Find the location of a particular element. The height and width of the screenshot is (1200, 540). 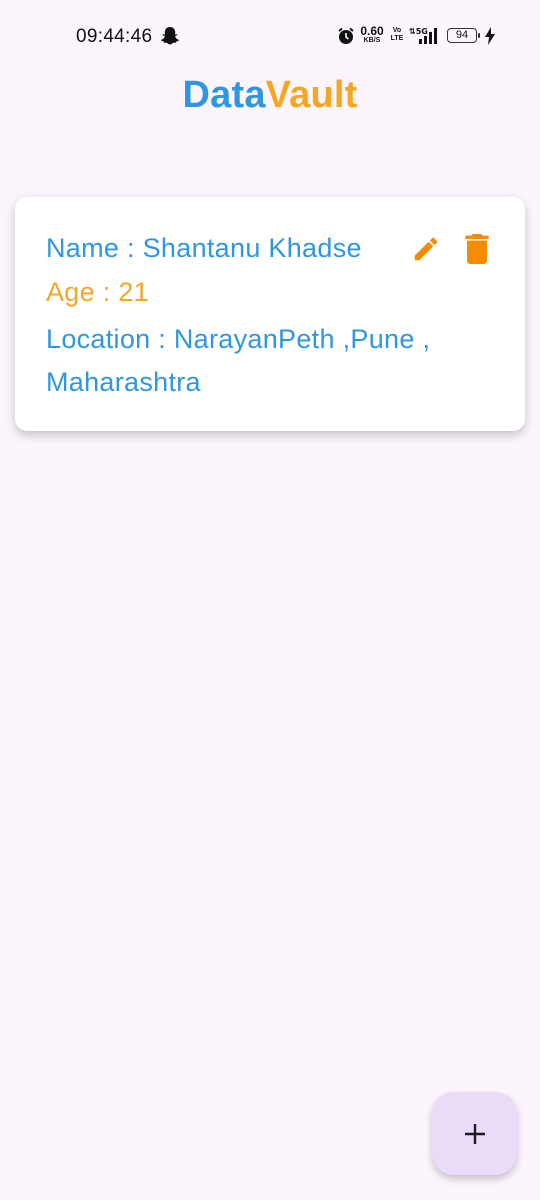

battery-icon: 94 is located at coordinates (463, 35).